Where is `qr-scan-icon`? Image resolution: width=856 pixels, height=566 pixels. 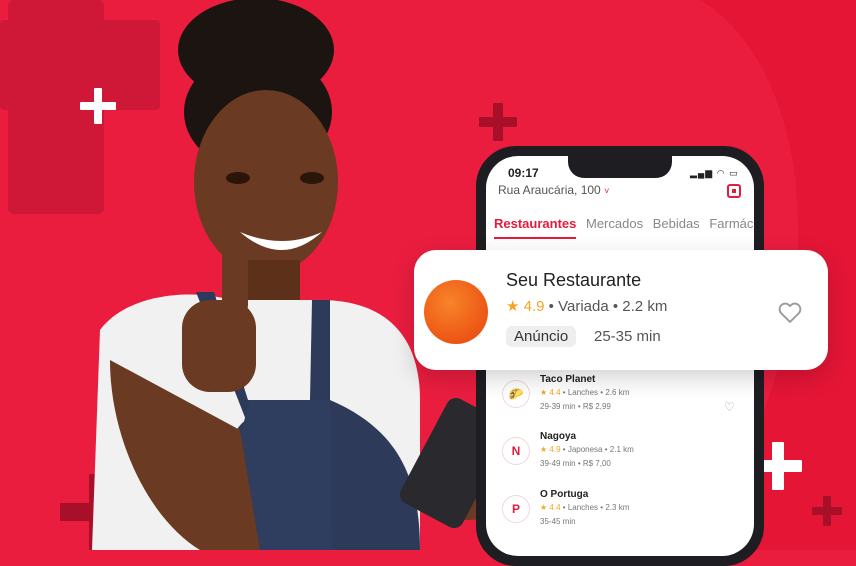 qr-scan-icon is located at coordinates (734, 191).